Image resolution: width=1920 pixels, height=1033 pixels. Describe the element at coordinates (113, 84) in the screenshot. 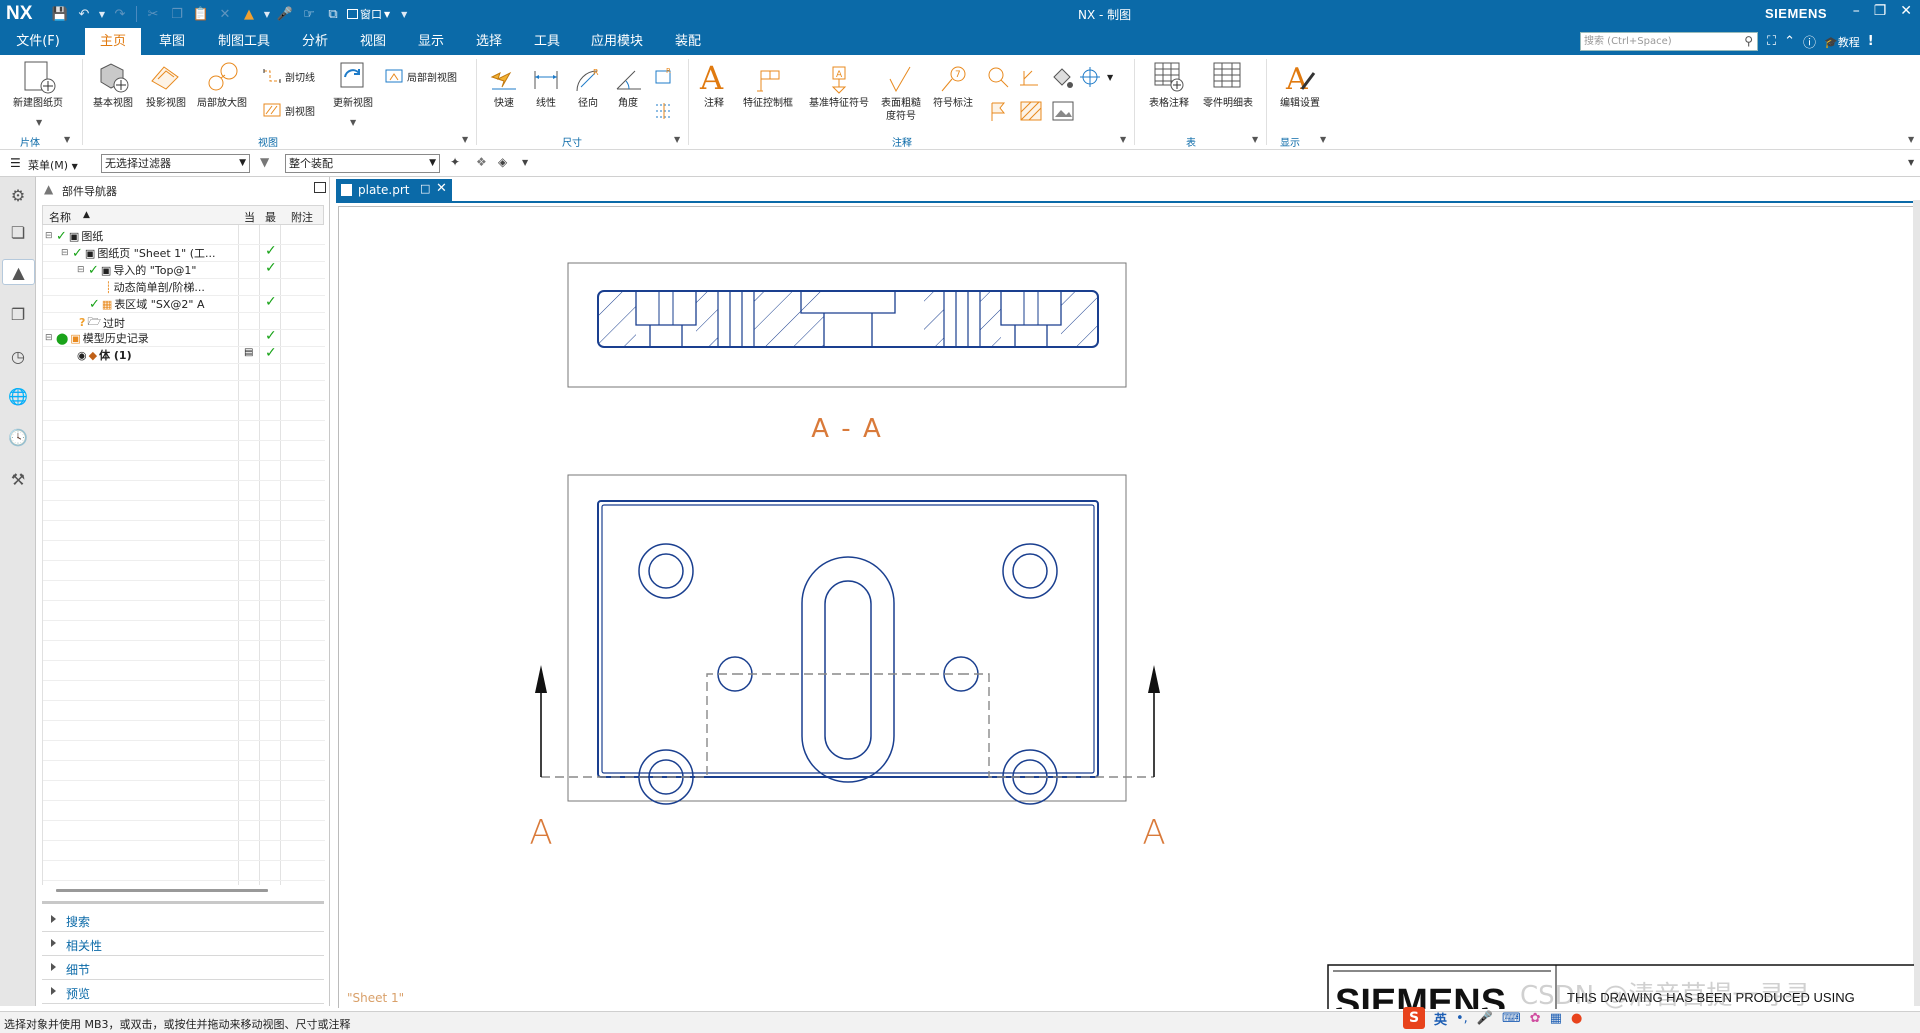

I see `base-view-button: 基本视图` at that location.